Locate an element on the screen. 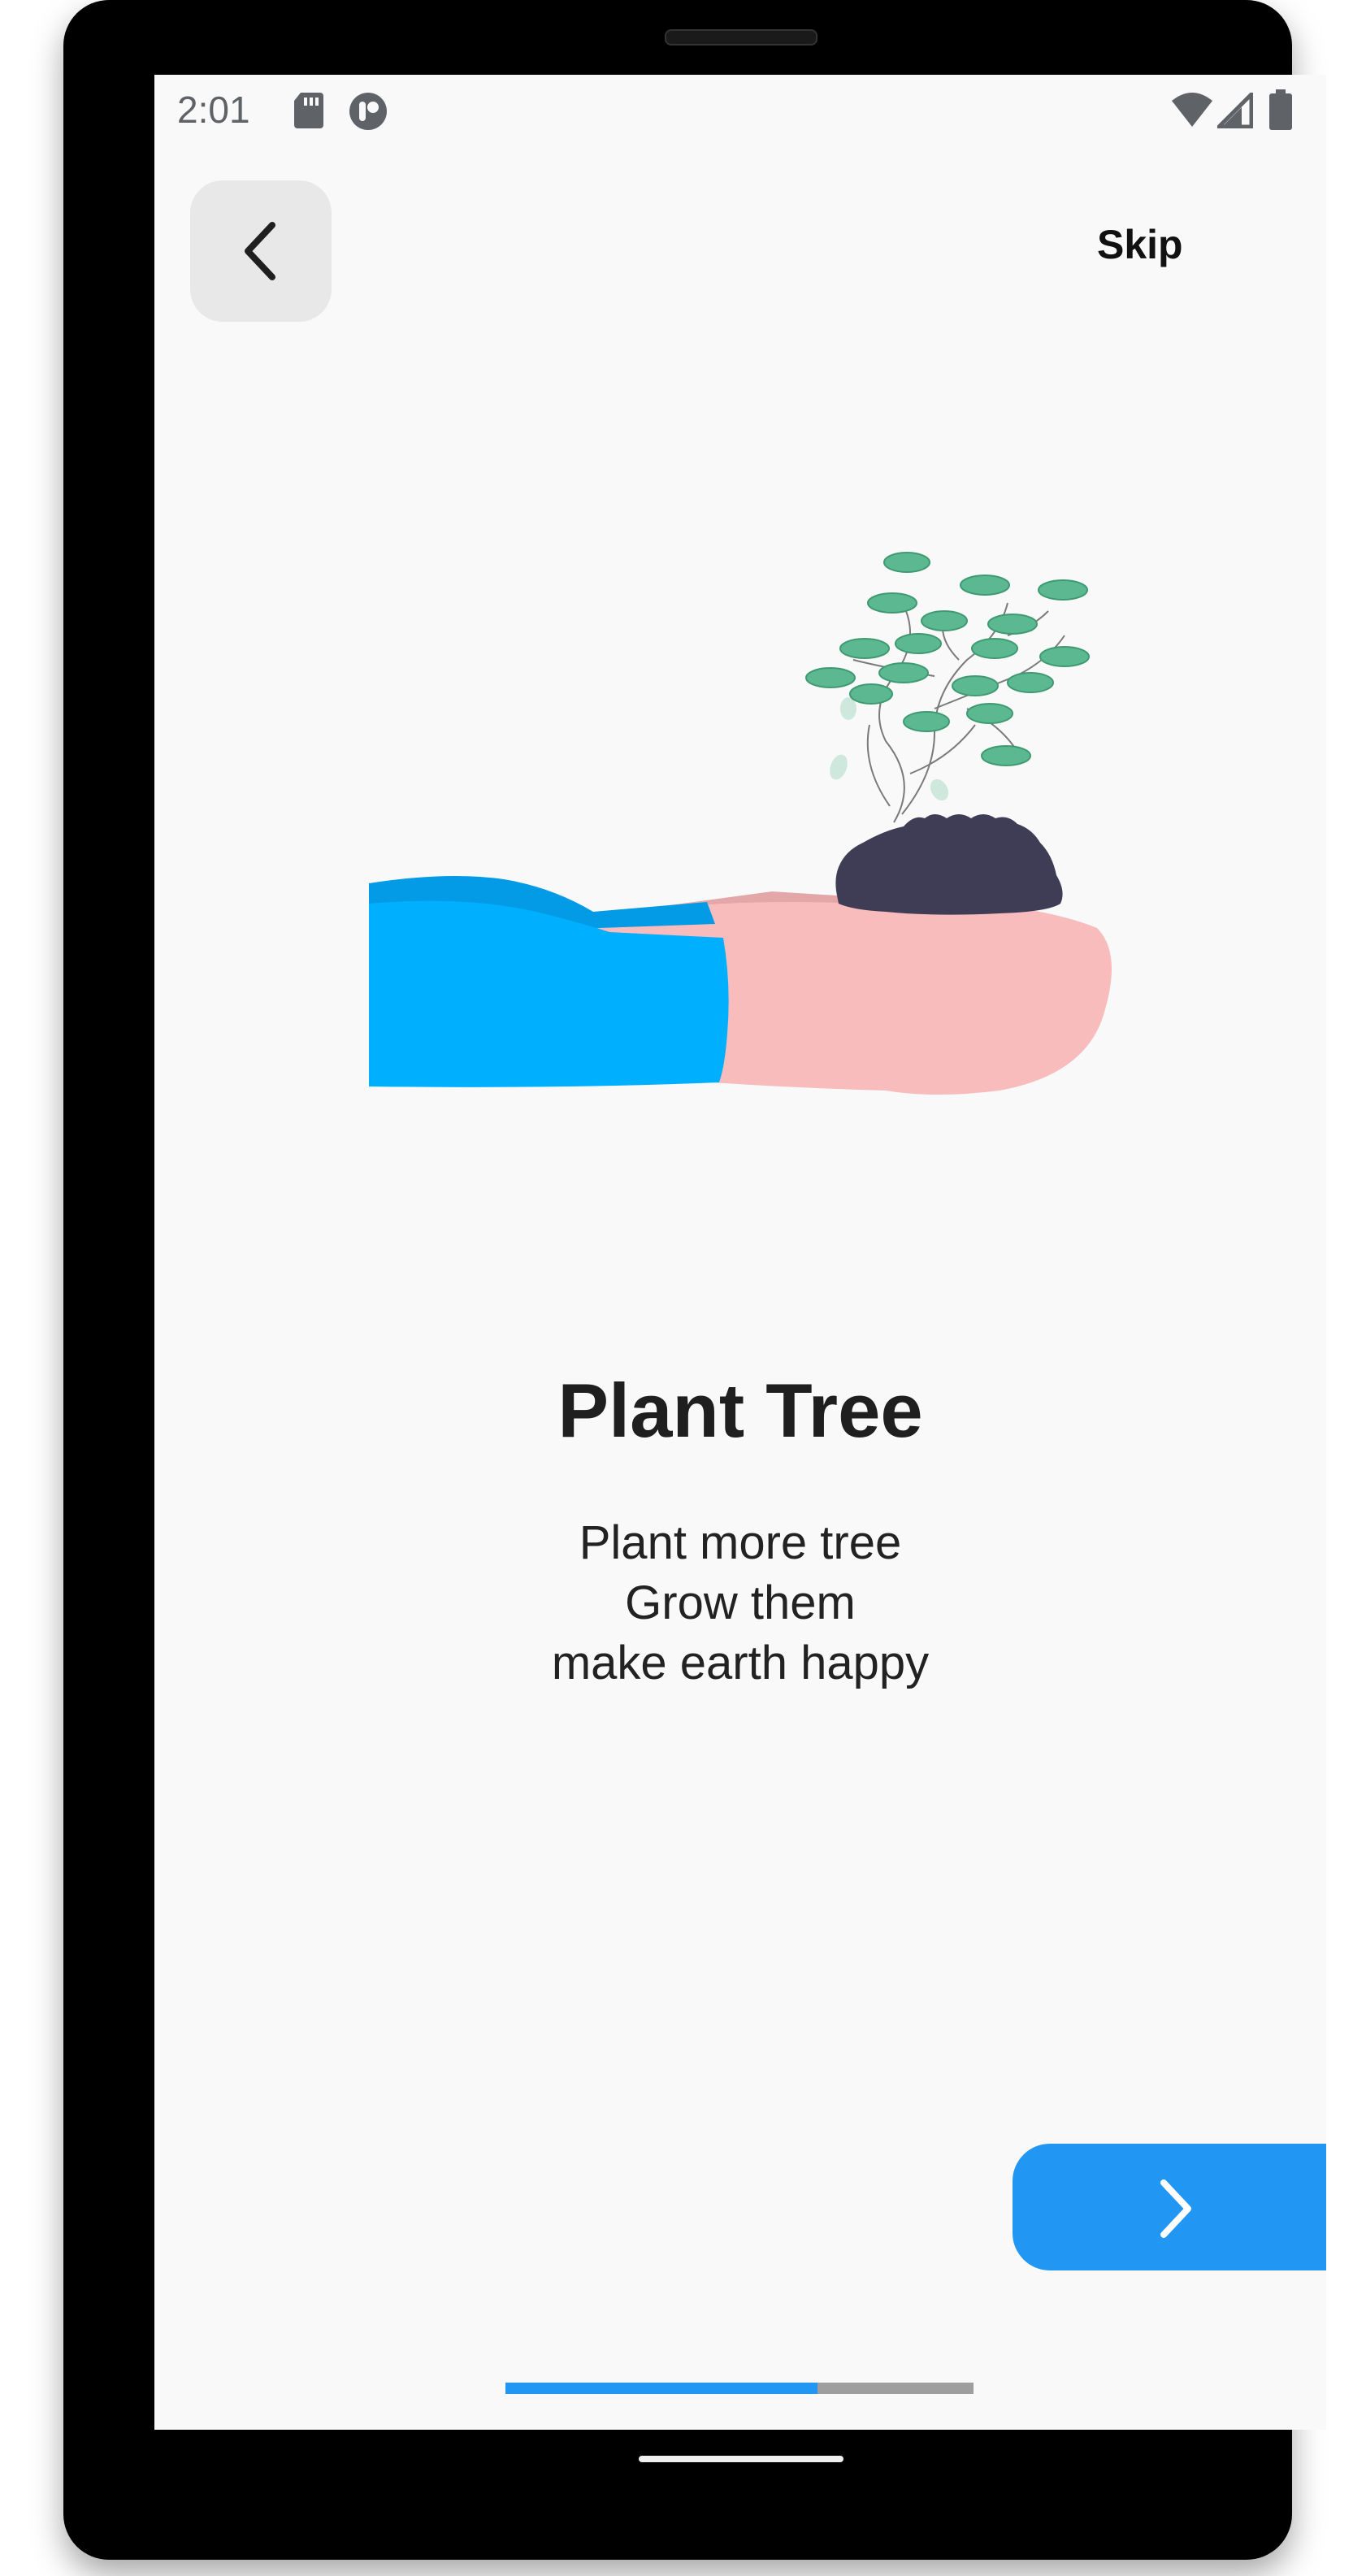 The image size is (1353, 2576). onboarding-progress-bar is located at coordinates (740, 2388).